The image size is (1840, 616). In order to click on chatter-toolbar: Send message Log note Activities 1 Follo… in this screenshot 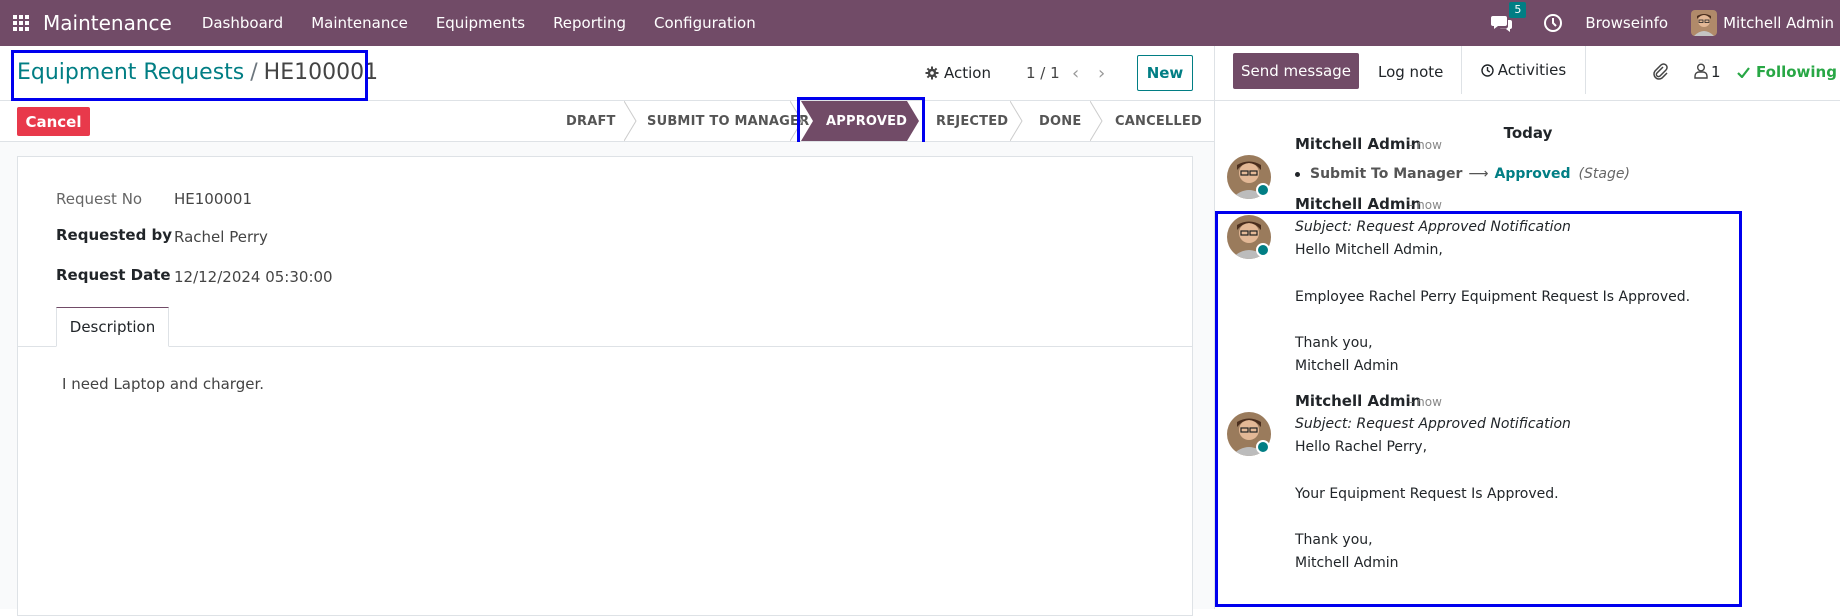, I will do `click(1527, 73)`.